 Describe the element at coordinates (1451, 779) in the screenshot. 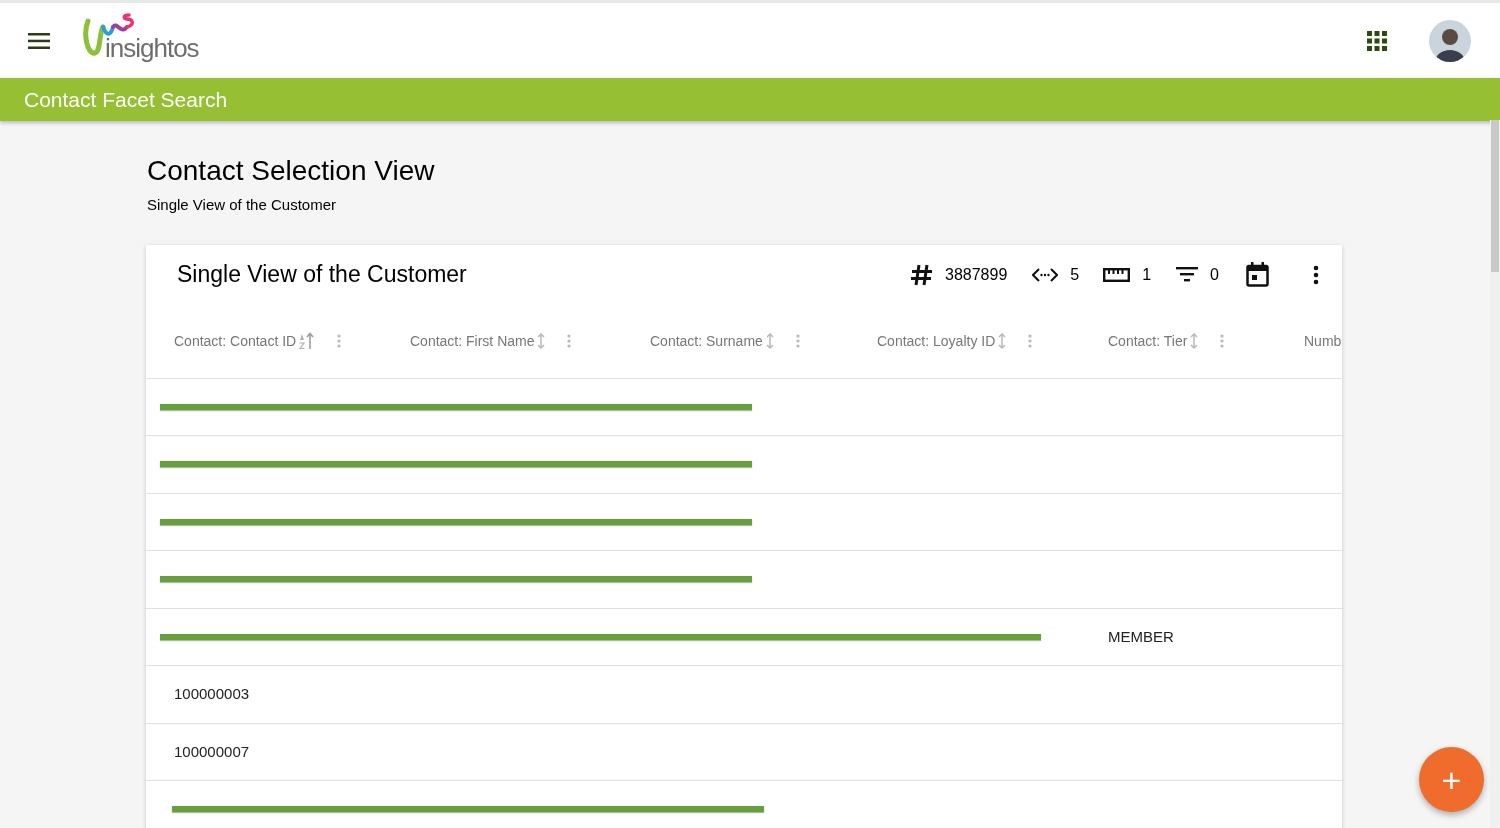

I see `add-button: +` at that location.